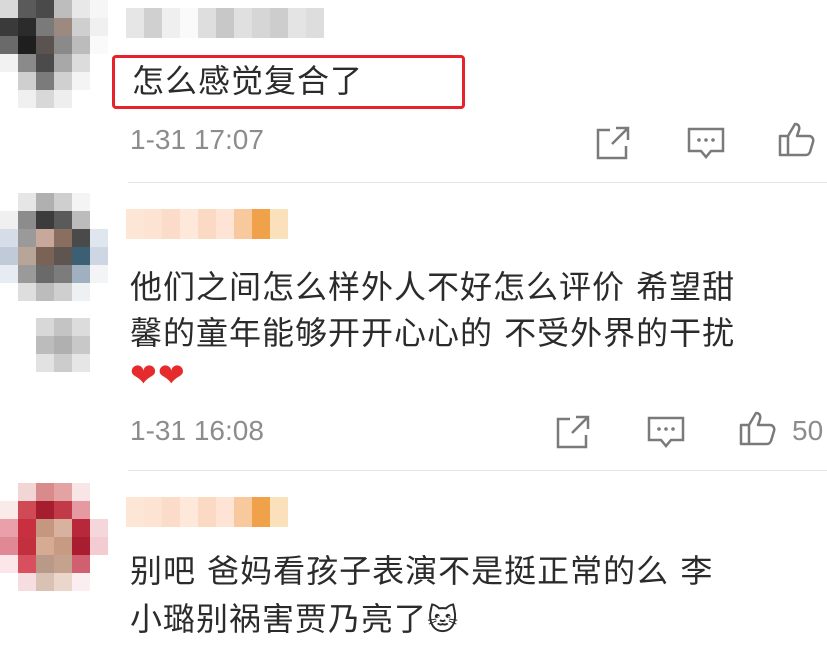 This screenshot has width=827, height=659. What do you see at coordinates (808, 430) in the screenshot?
I see `like-count: 50` at bounding box center [808, 430].